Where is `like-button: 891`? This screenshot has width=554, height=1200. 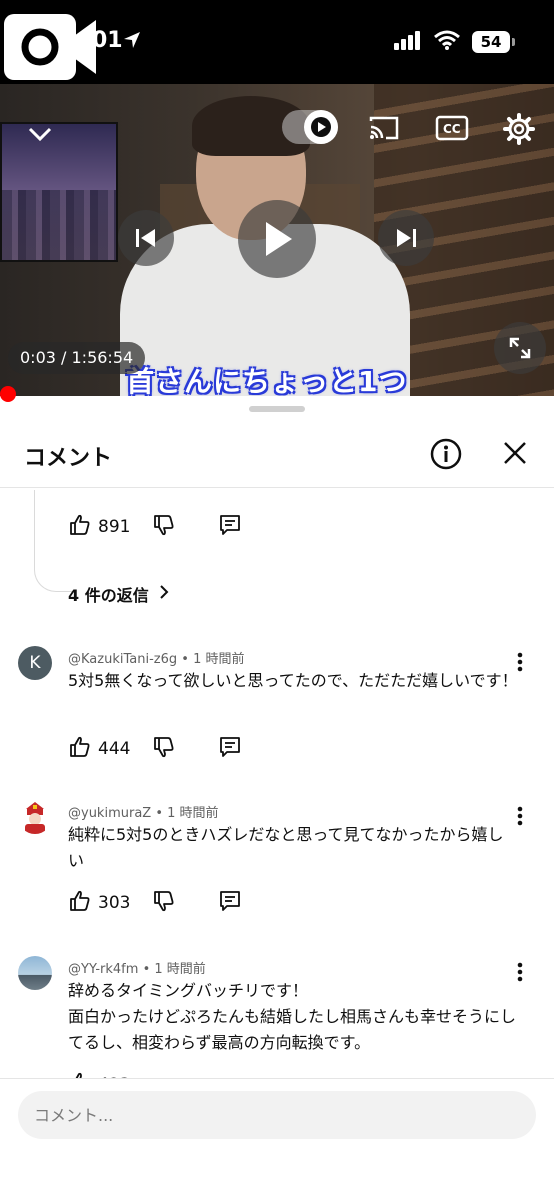 like-button: 891 is located at coordinates (99, 527).